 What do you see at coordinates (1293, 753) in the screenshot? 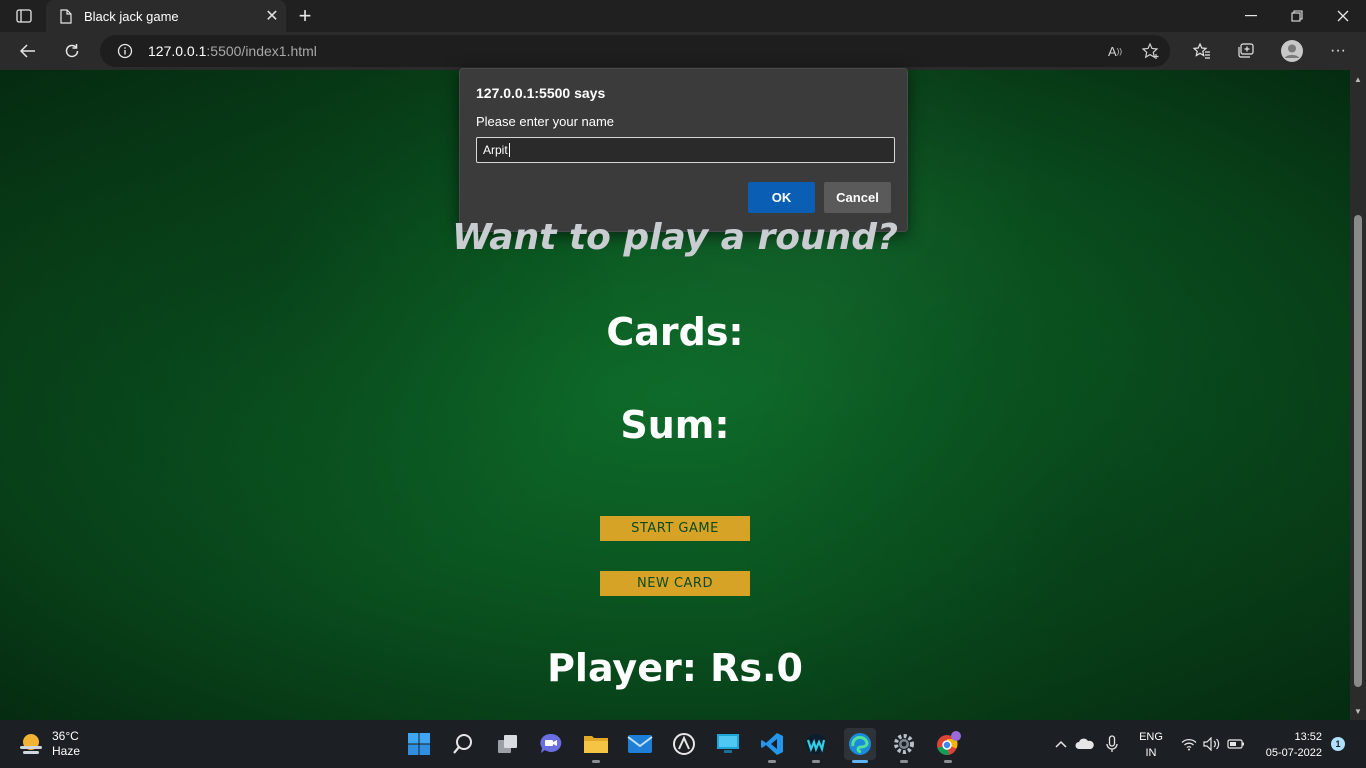
I see `clock-date: 05-07-2022` at bounding box center [1293, 753].